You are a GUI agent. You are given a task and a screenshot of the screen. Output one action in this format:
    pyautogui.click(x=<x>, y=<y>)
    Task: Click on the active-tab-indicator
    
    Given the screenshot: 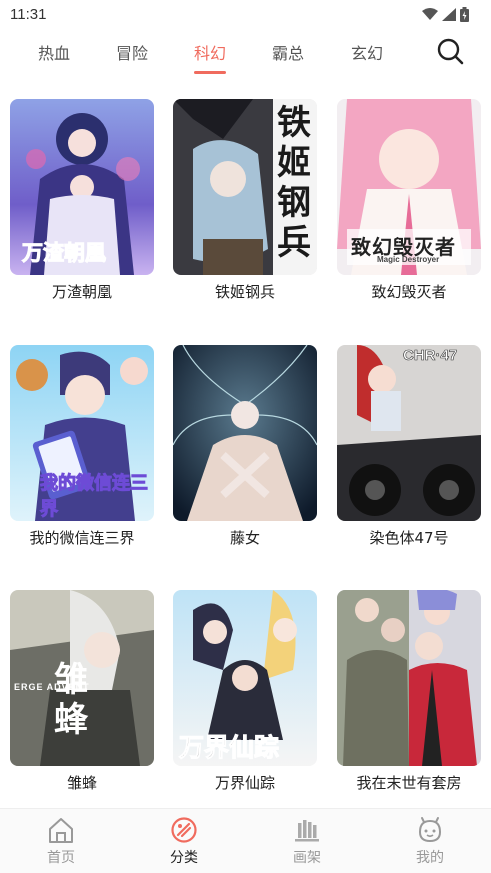 What is the action you would take?
    pyautogui.click(x=210, y=72)
    